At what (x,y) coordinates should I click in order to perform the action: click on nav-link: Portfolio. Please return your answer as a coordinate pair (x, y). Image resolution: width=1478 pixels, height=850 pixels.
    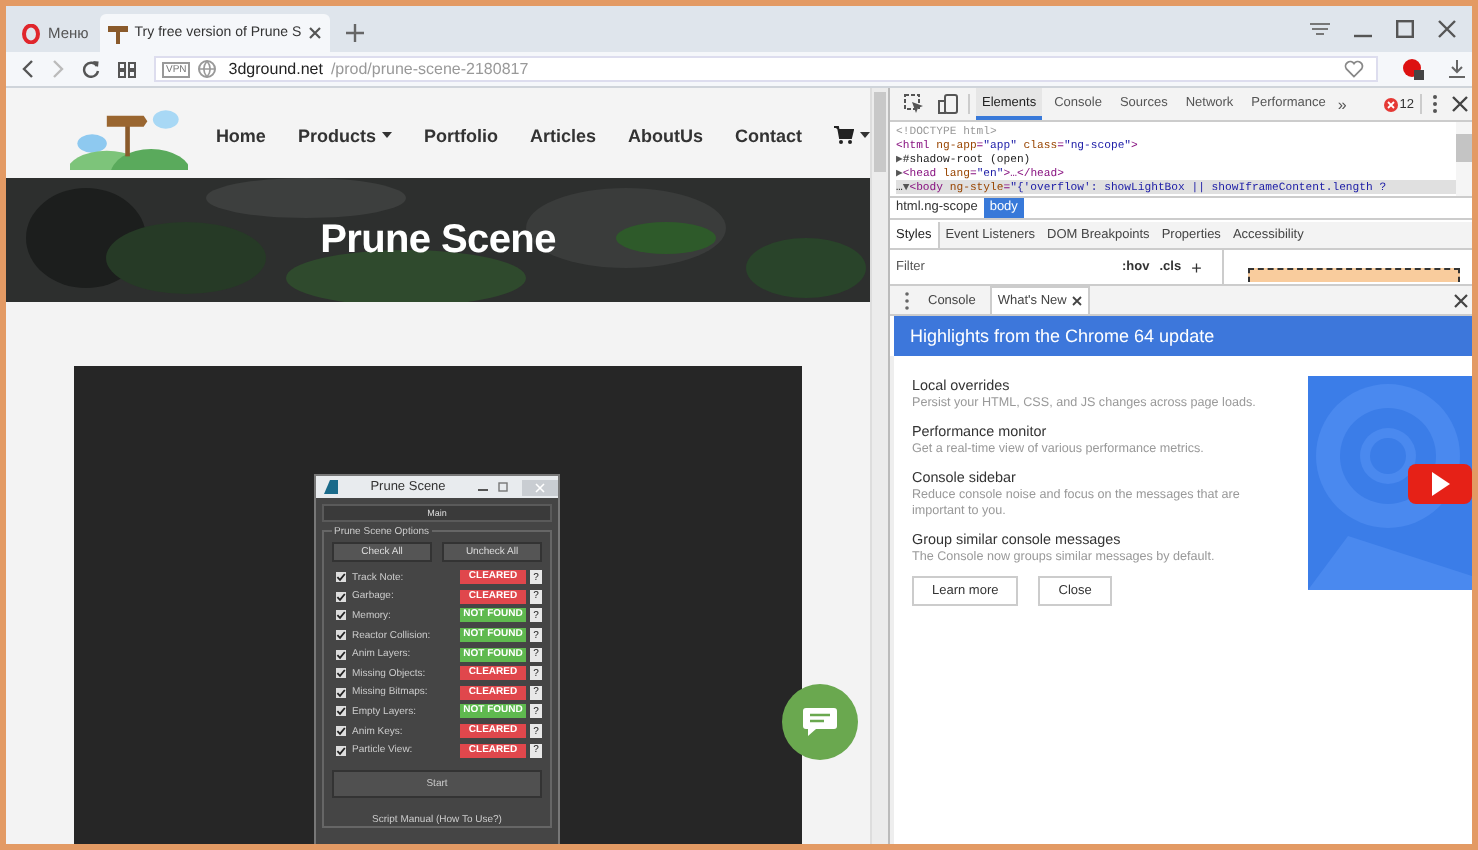
    Looking at the image, I should click on (460, 135).